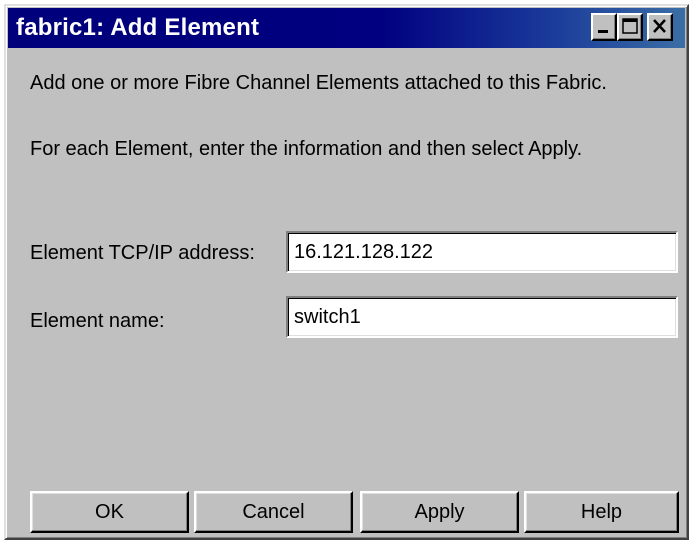 This screenshot has height=544, width=693. I want to click on close-button, so click(660, 27).